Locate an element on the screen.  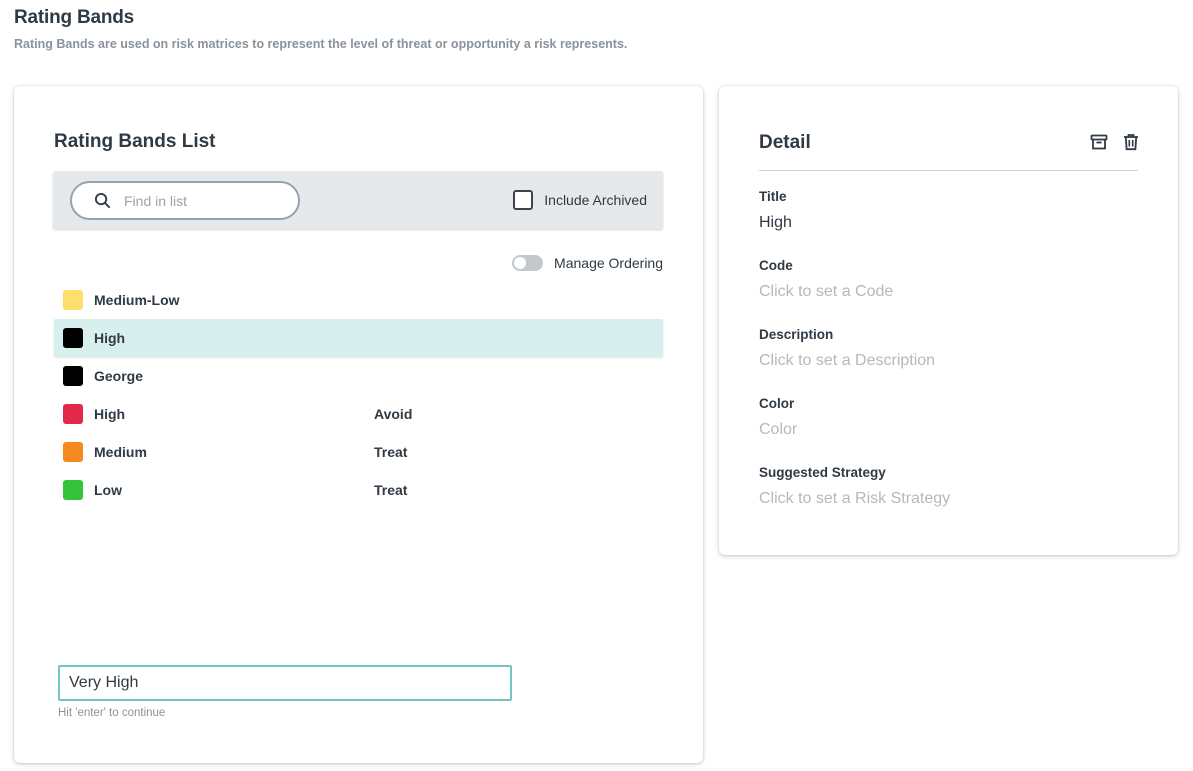
filter-bar: Include Archived is located at coordinates (358, 200).